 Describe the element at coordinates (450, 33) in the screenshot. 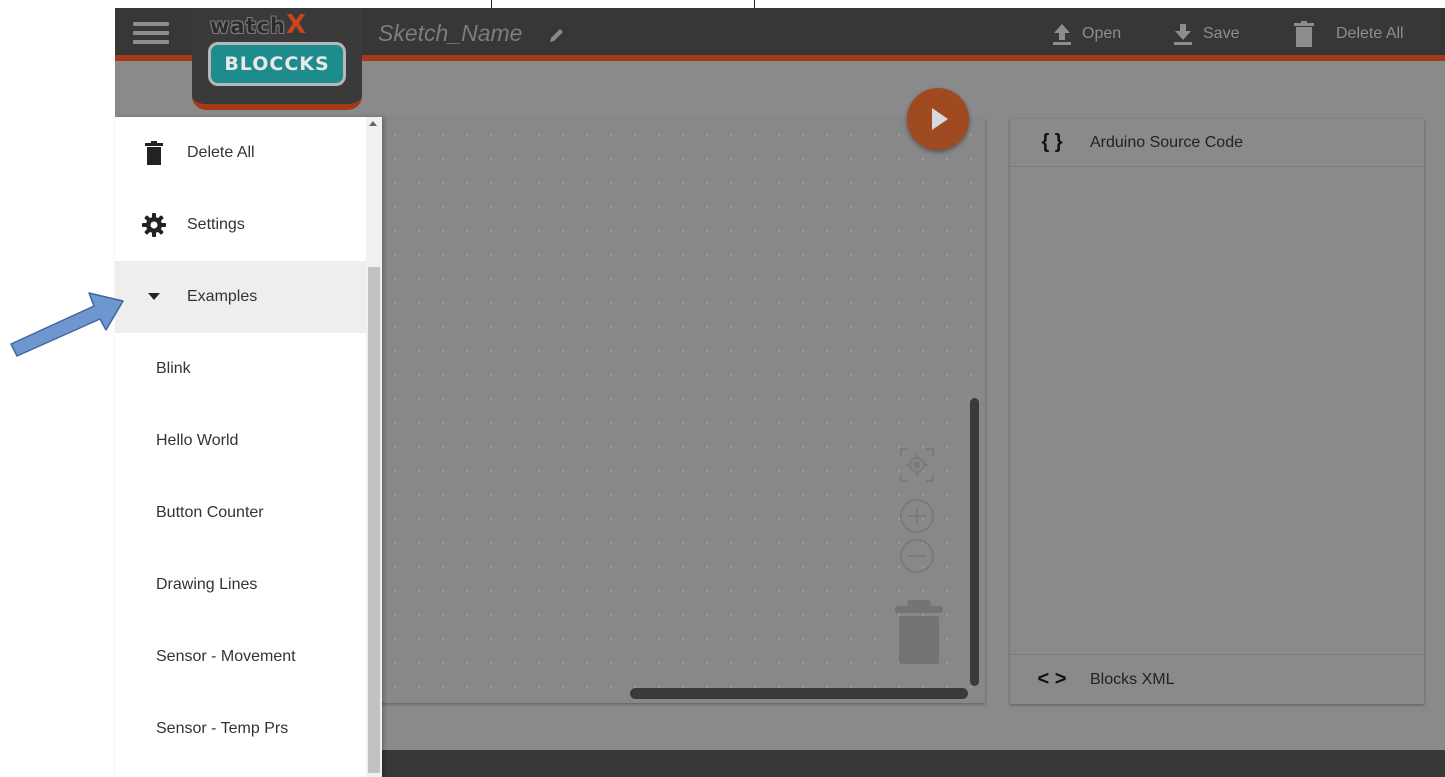

I see `sketch-name-field: Sketch_Name` at that location.